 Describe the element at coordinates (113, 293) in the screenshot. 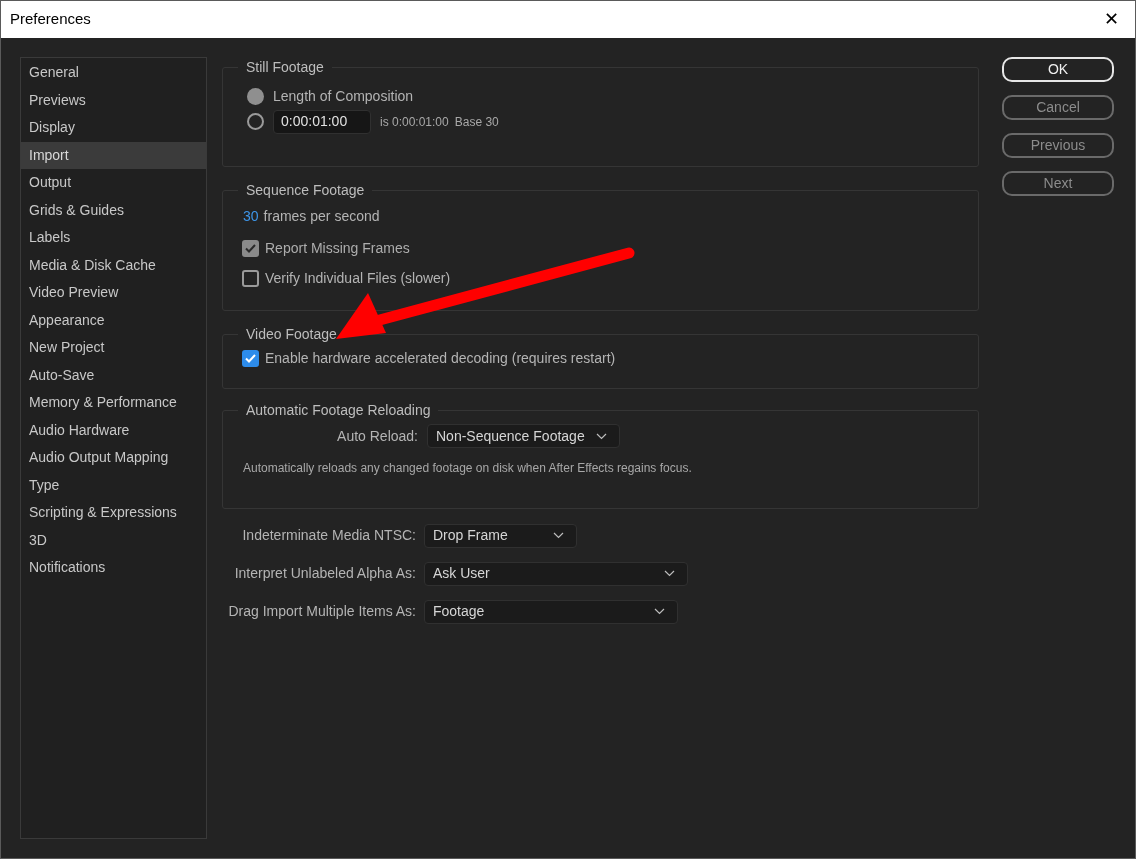

I see `sidebar-item: Video Preview` at that location.